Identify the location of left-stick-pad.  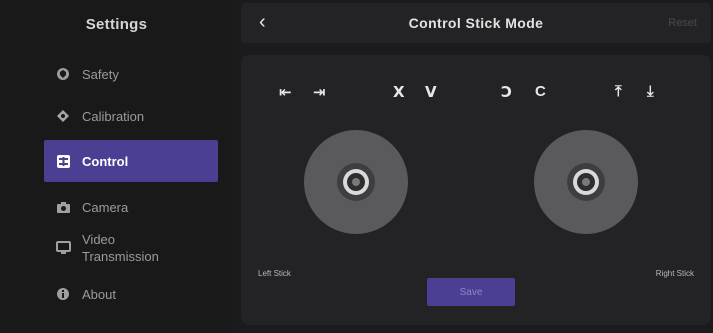
(356, 182).